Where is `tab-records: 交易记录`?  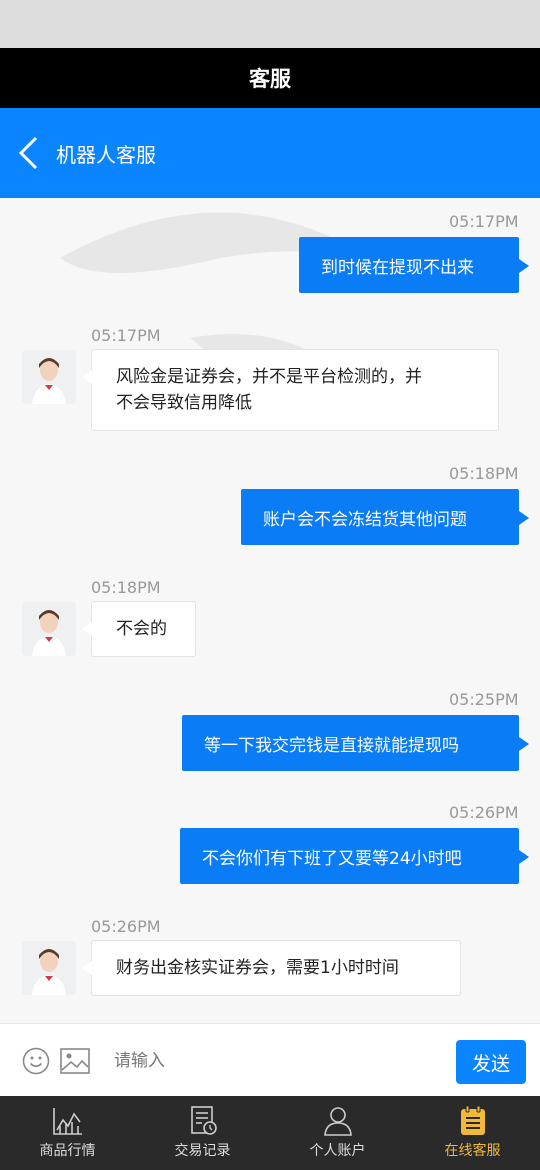
tab-records: 交易记录 is located at coordinates (202, 1133).